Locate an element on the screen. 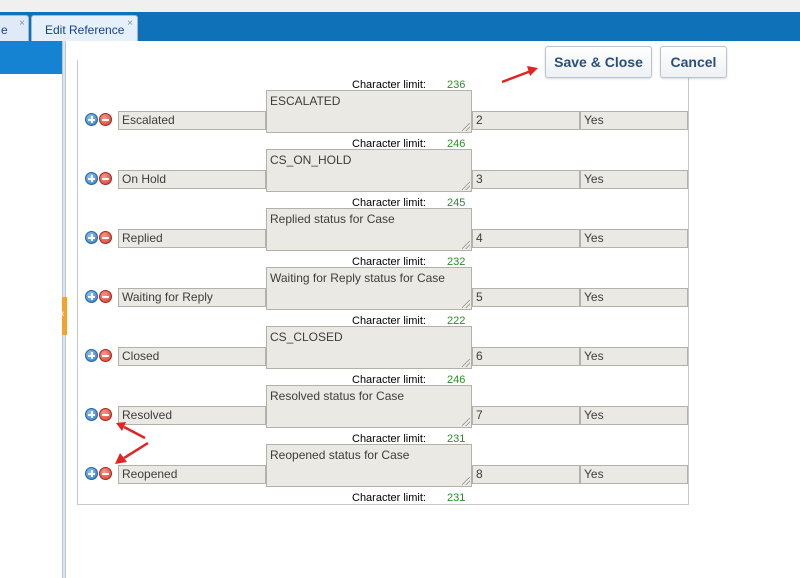 Image resolution: width=800 pixels, height=578 pixels. arrow-to-save-head is located at coordinates (532, 71).